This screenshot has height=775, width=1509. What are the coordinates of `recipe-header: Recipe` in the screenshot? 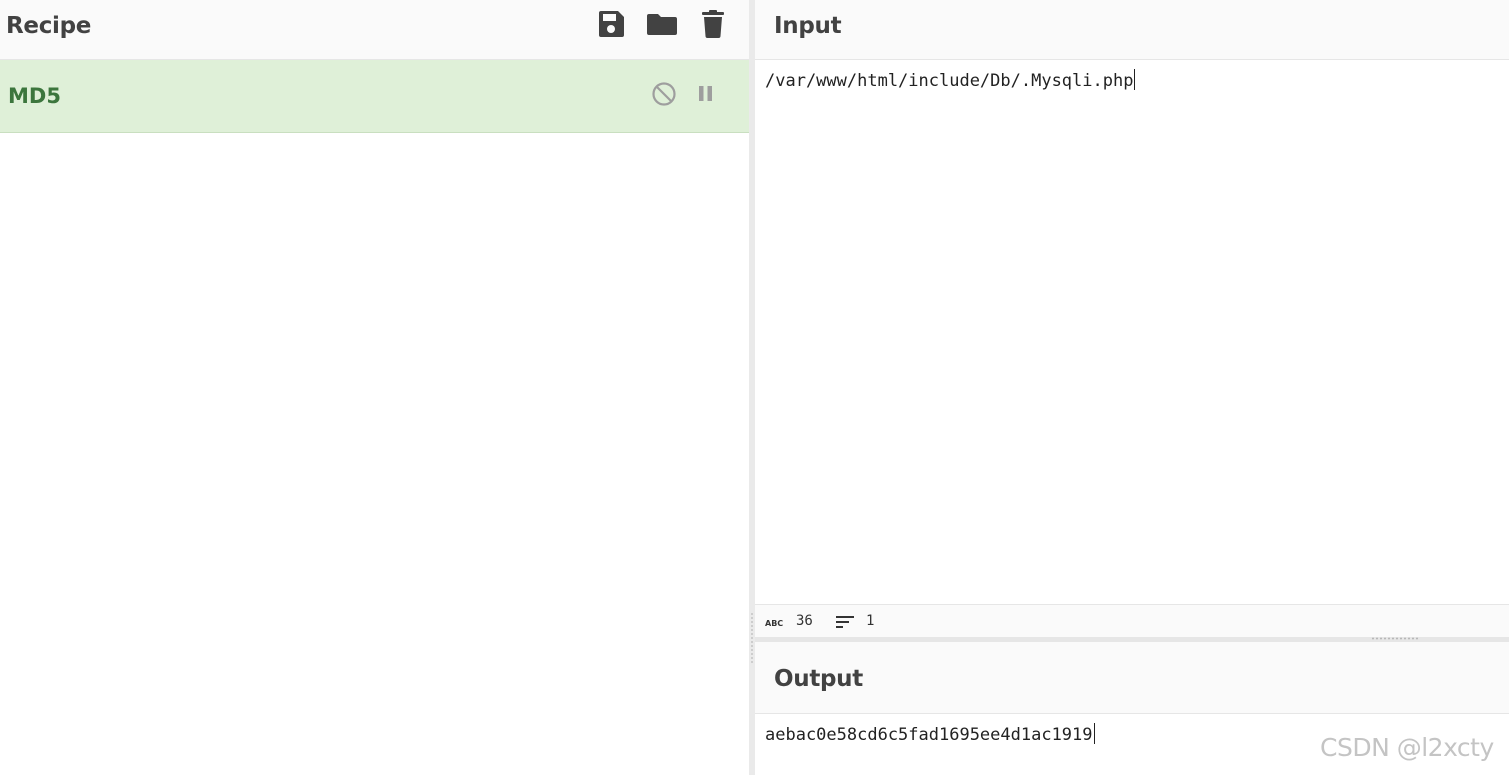 It's located at (374, 30).